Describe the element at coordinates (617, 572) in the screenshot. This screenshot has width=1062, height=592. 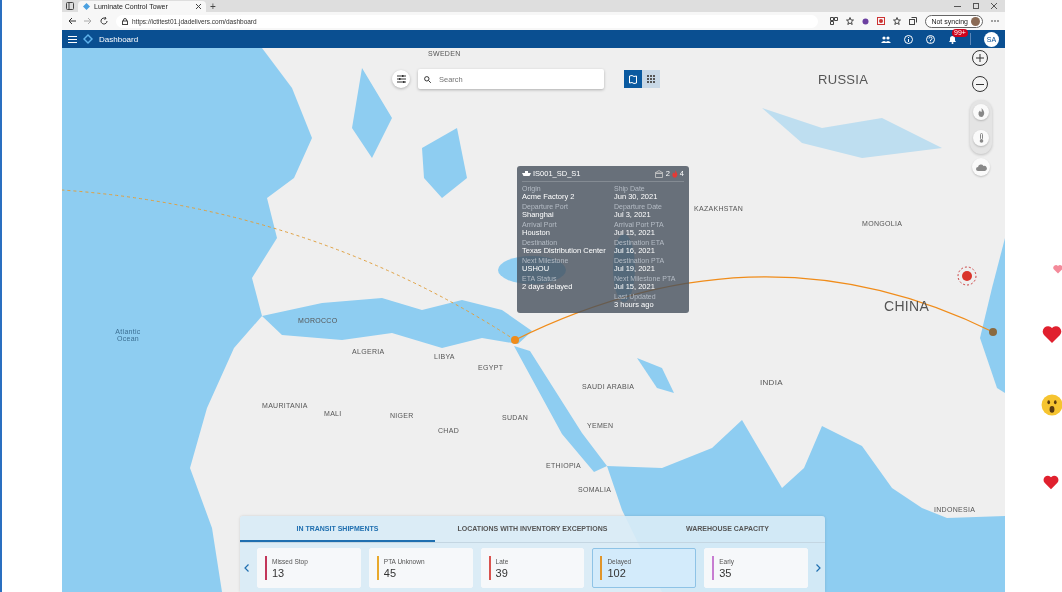
I see `status-count: 102` at that location.